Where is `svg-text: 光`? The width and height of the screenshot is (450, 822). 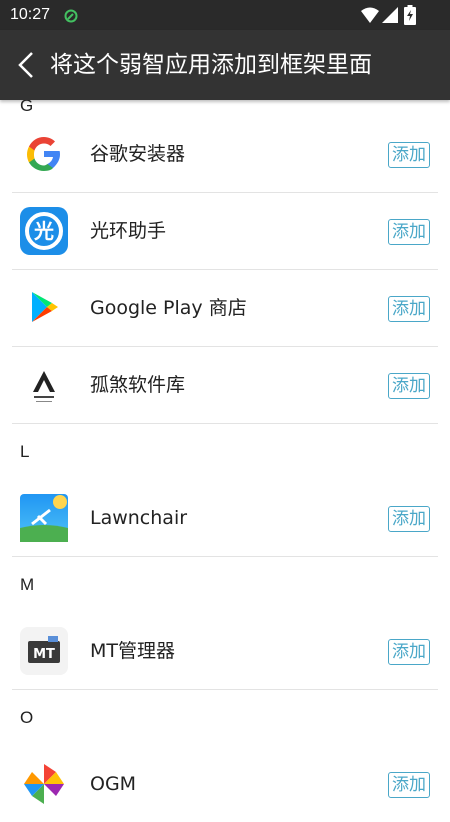
svg-text: 光 is located at coordinates (43, 231).